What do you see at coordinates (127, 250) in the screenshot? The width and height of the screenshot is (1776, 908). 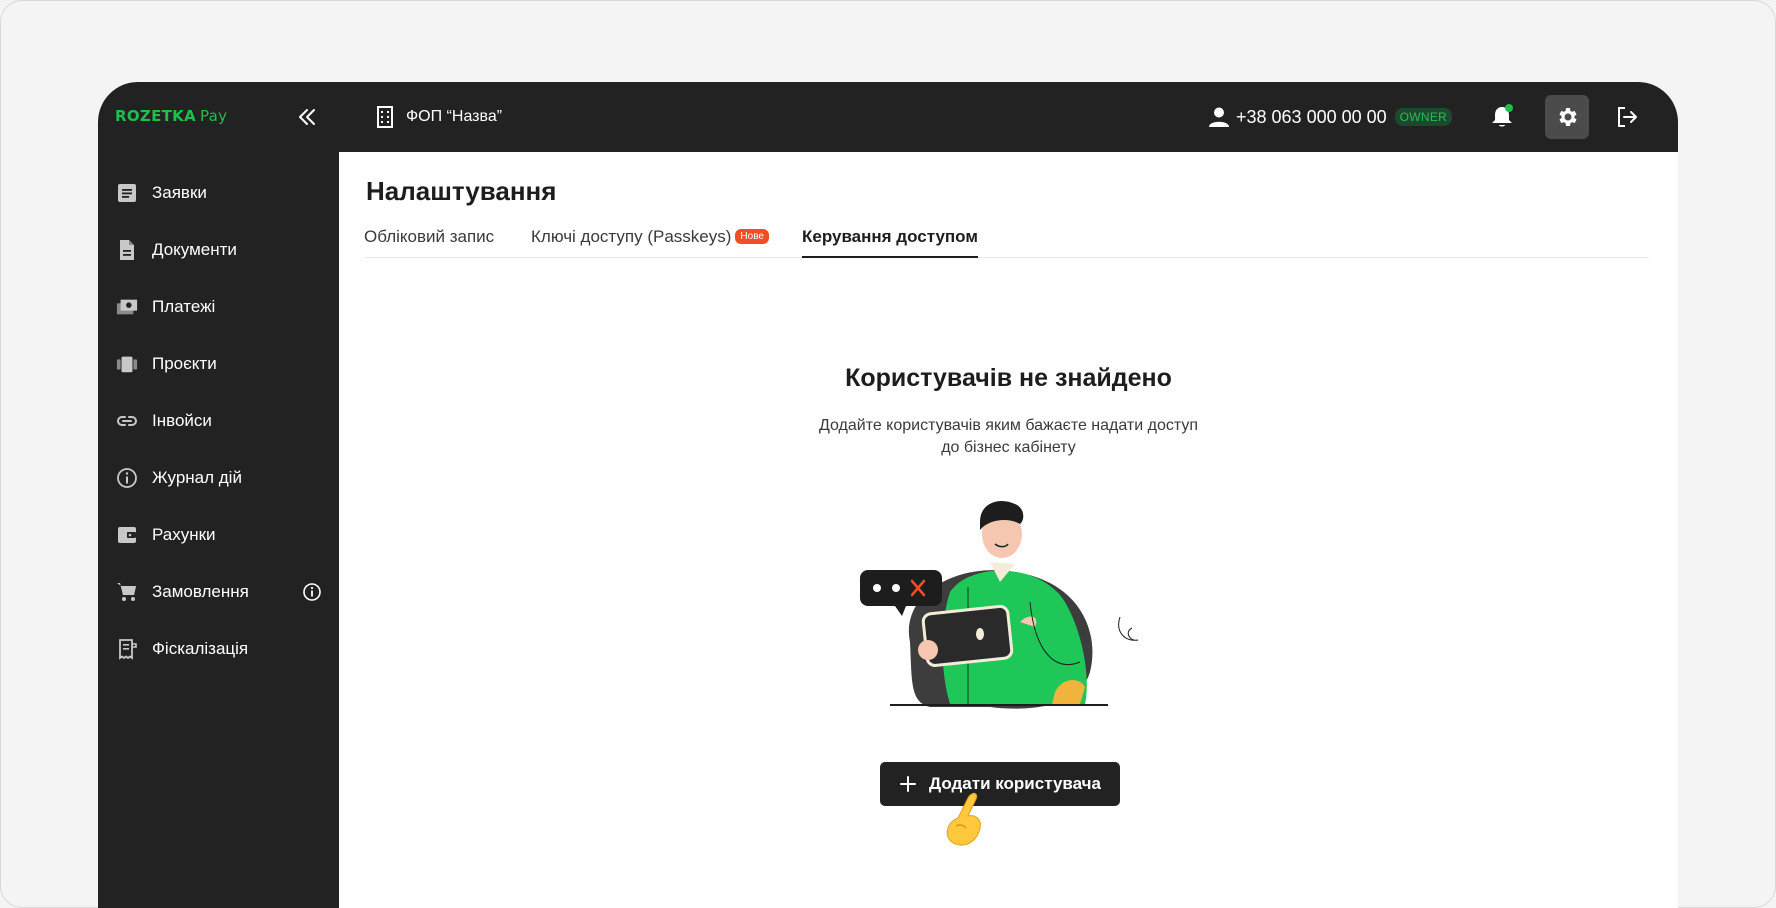 I see `document-icon` at bounding box center [127, 250].